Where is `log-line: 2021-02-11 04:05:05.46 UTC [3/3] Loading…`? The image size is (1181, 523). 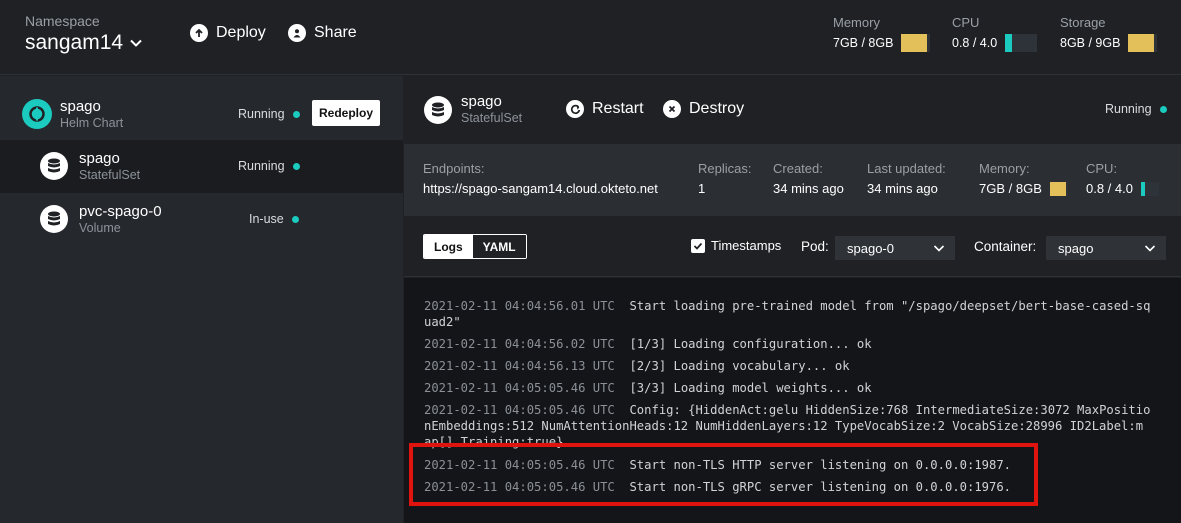
log-line: 2021-02-11 04:05:05.46 UTC [3/3] Loading… is located at coordinates (796, 388).